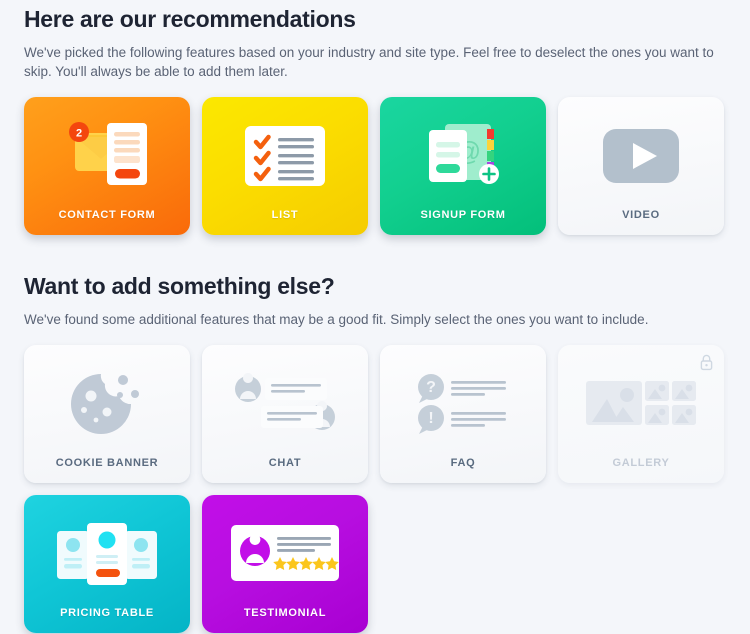 The image size is (750, 634). I want to click on testimonial-artwork, so click(285, 551).